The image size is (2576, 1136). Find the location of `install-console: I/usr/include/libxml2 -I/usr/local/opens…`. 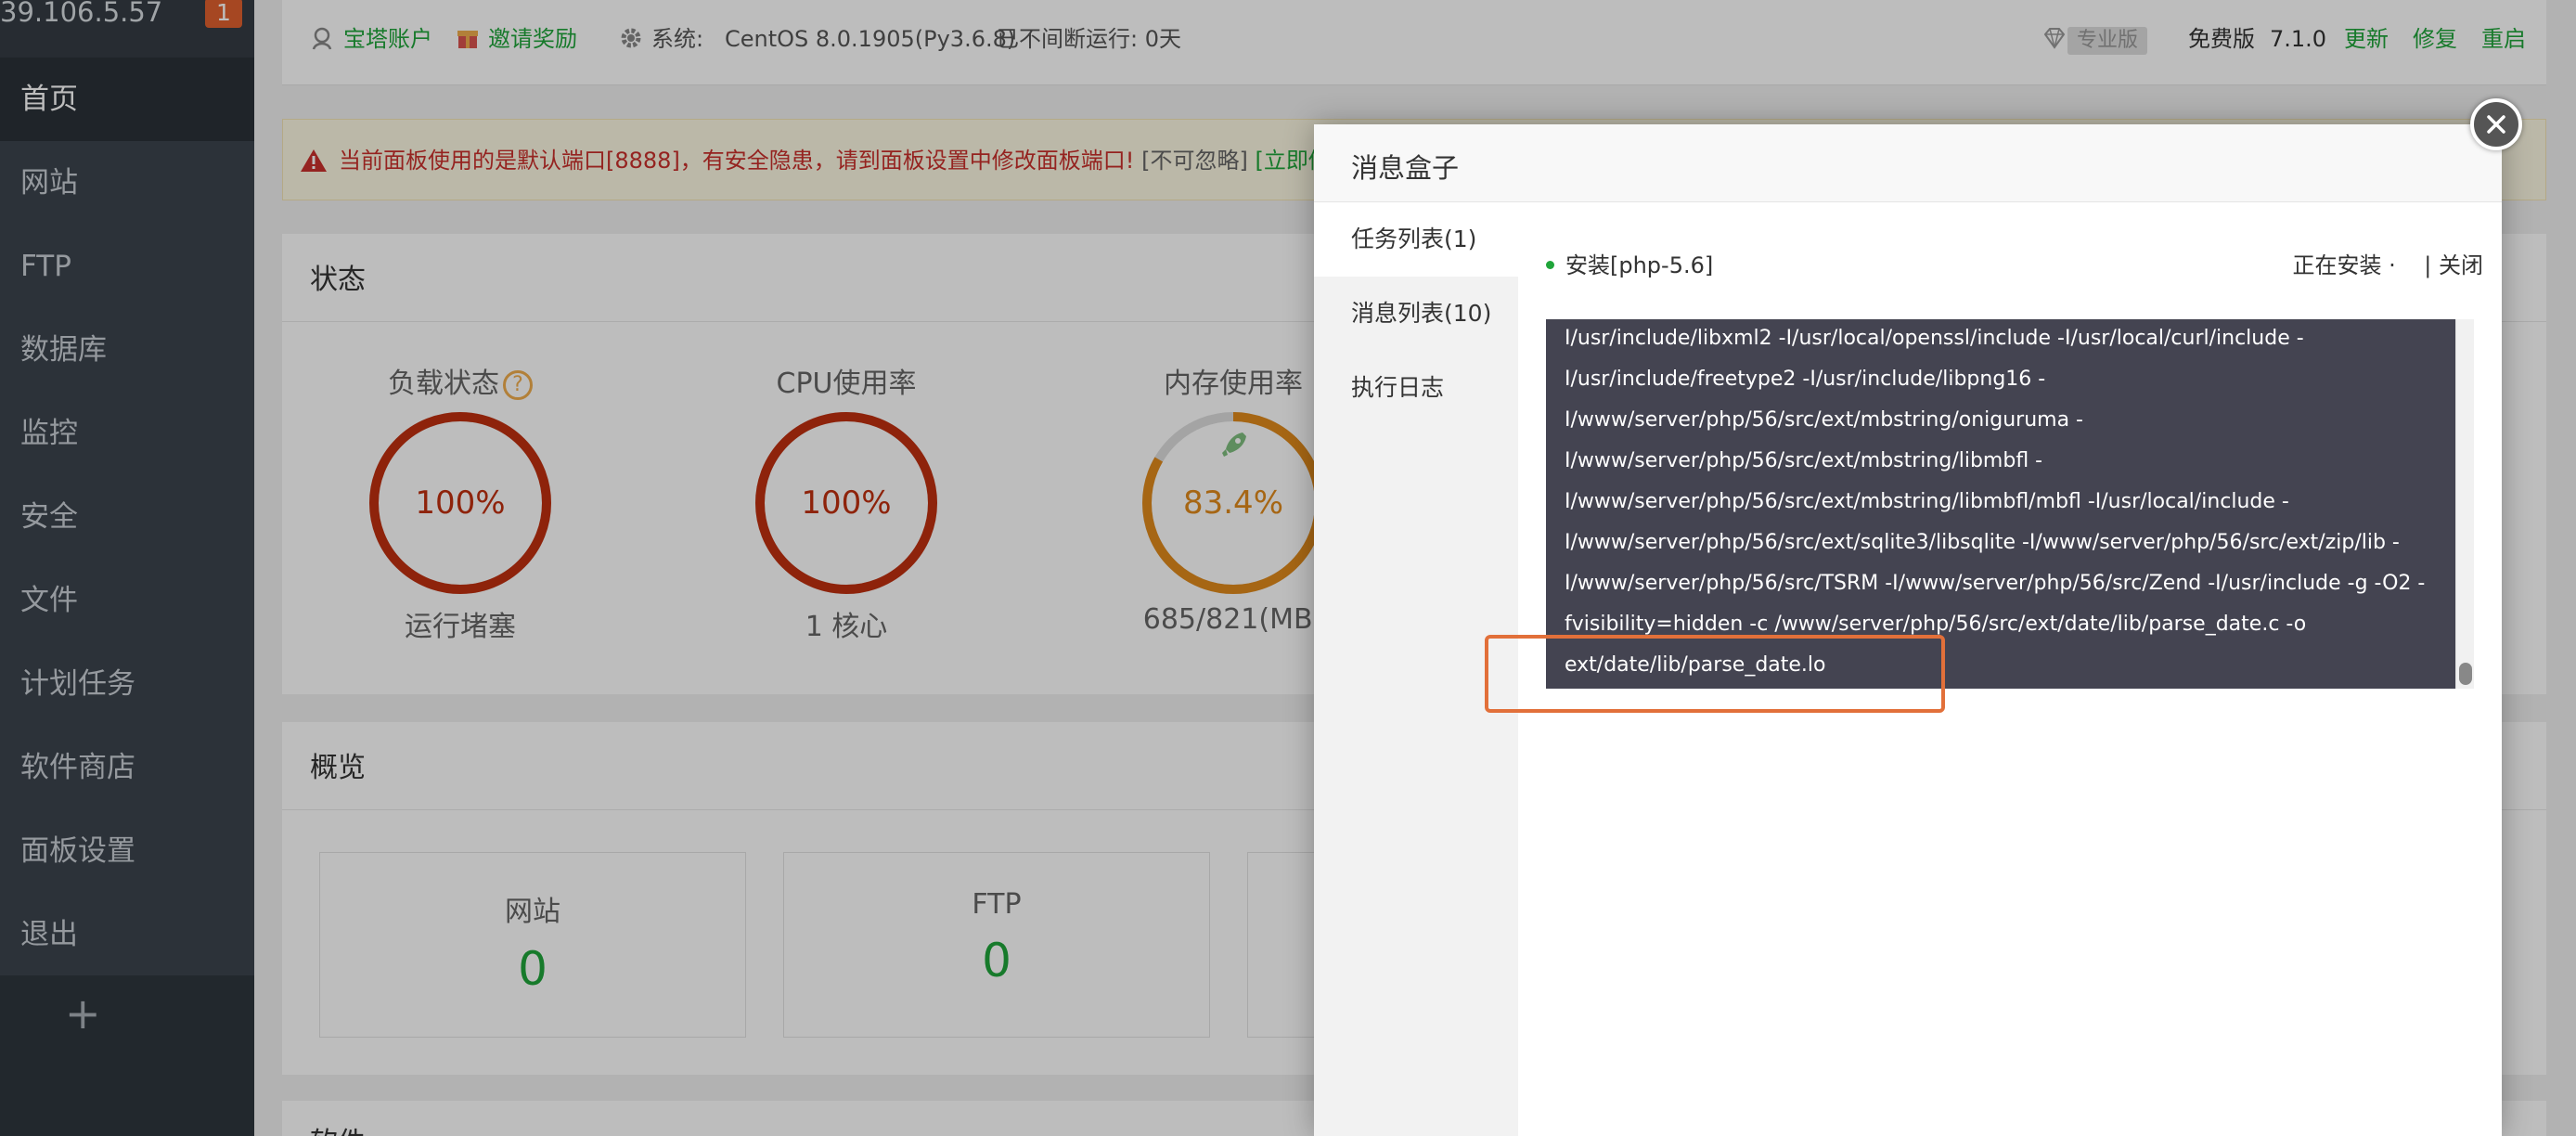

install-console: I/usr/include/libxml2 -I/usr/local/opens… is located at coordinates (2010, 504).